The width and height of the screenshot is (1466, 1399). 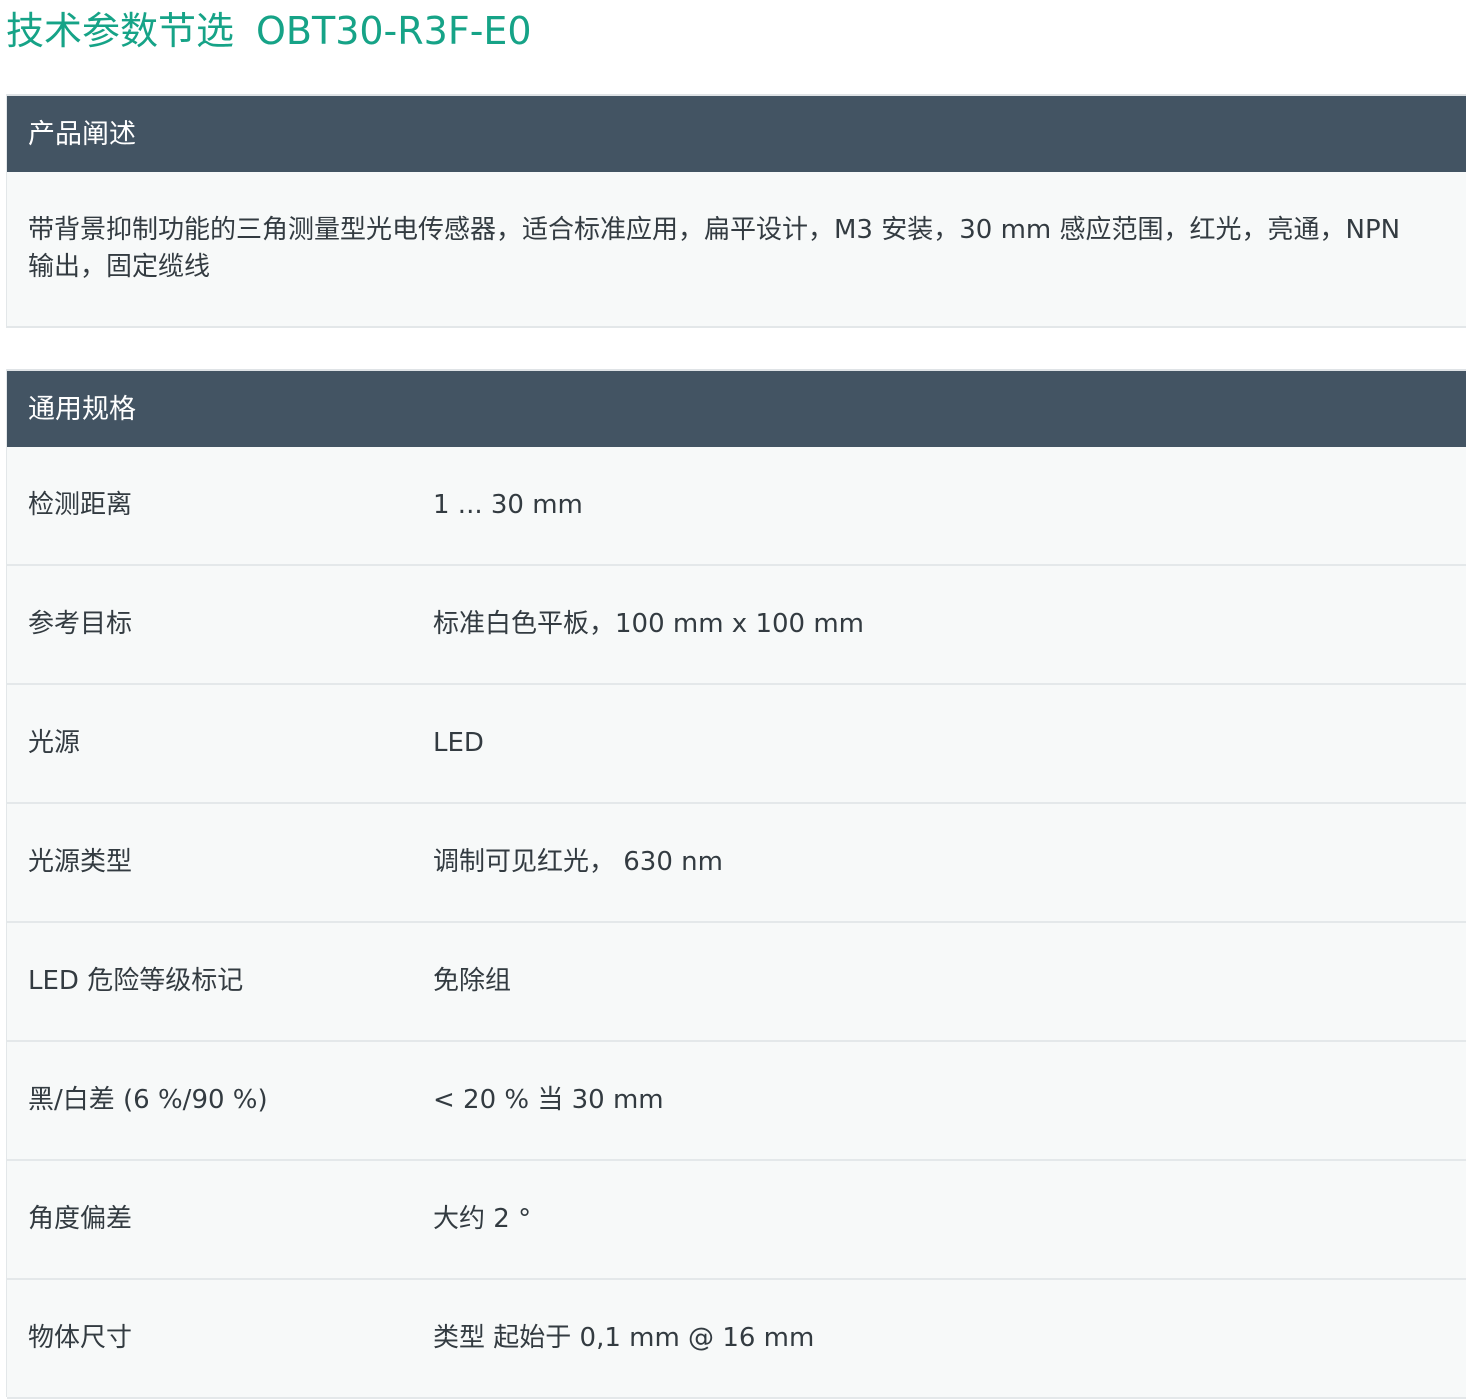 What do you see at coordinates (54, 743) in the screenshot?
I see `spec-label: 光源` at bounding box center [54, 743].